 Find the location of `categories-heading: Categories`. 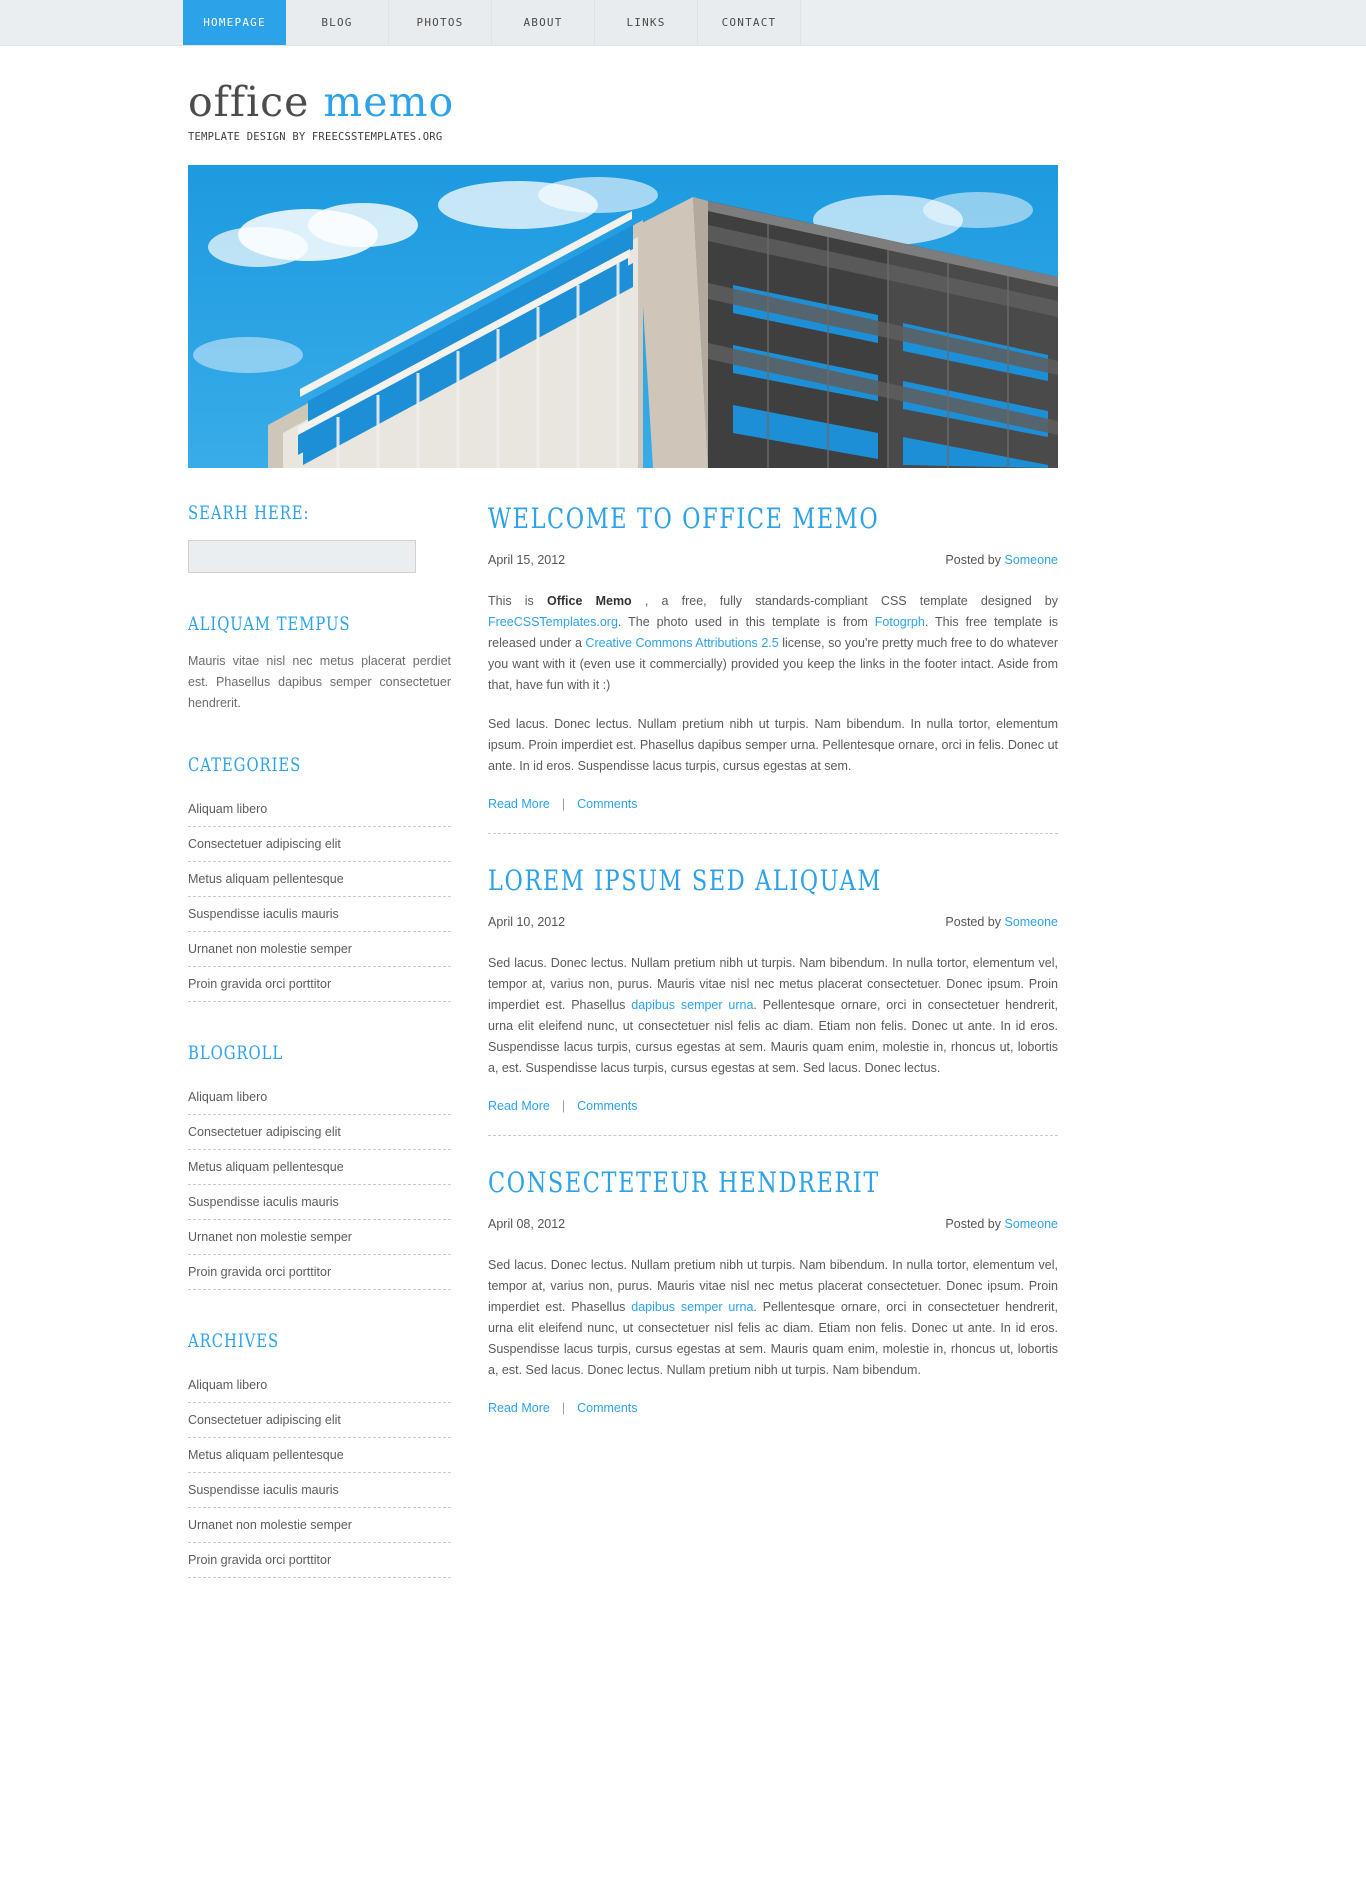

categories-heading: Categories is located at coordinates (245, 765).